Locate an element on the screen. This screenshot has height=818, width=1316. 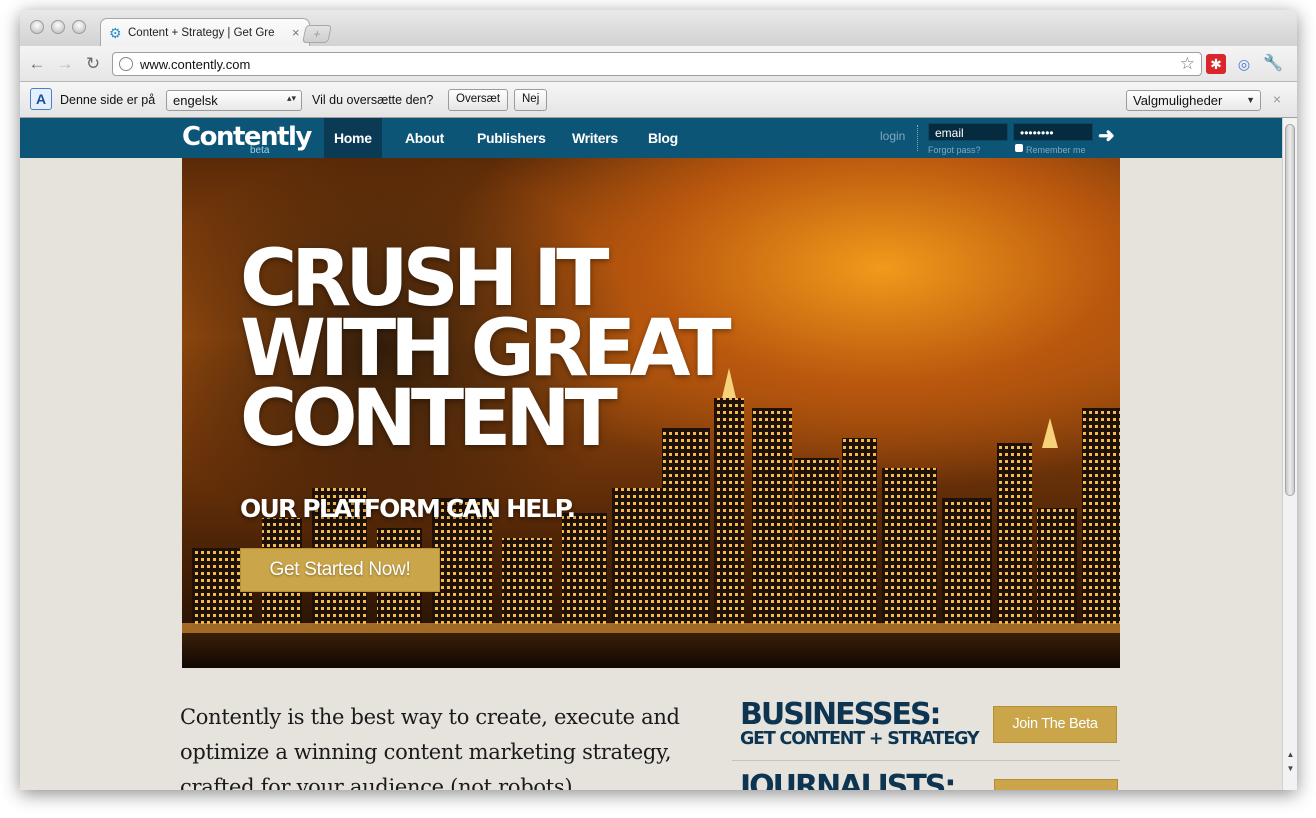
language-select-value: engelsk is located at coordinates (195, 100).